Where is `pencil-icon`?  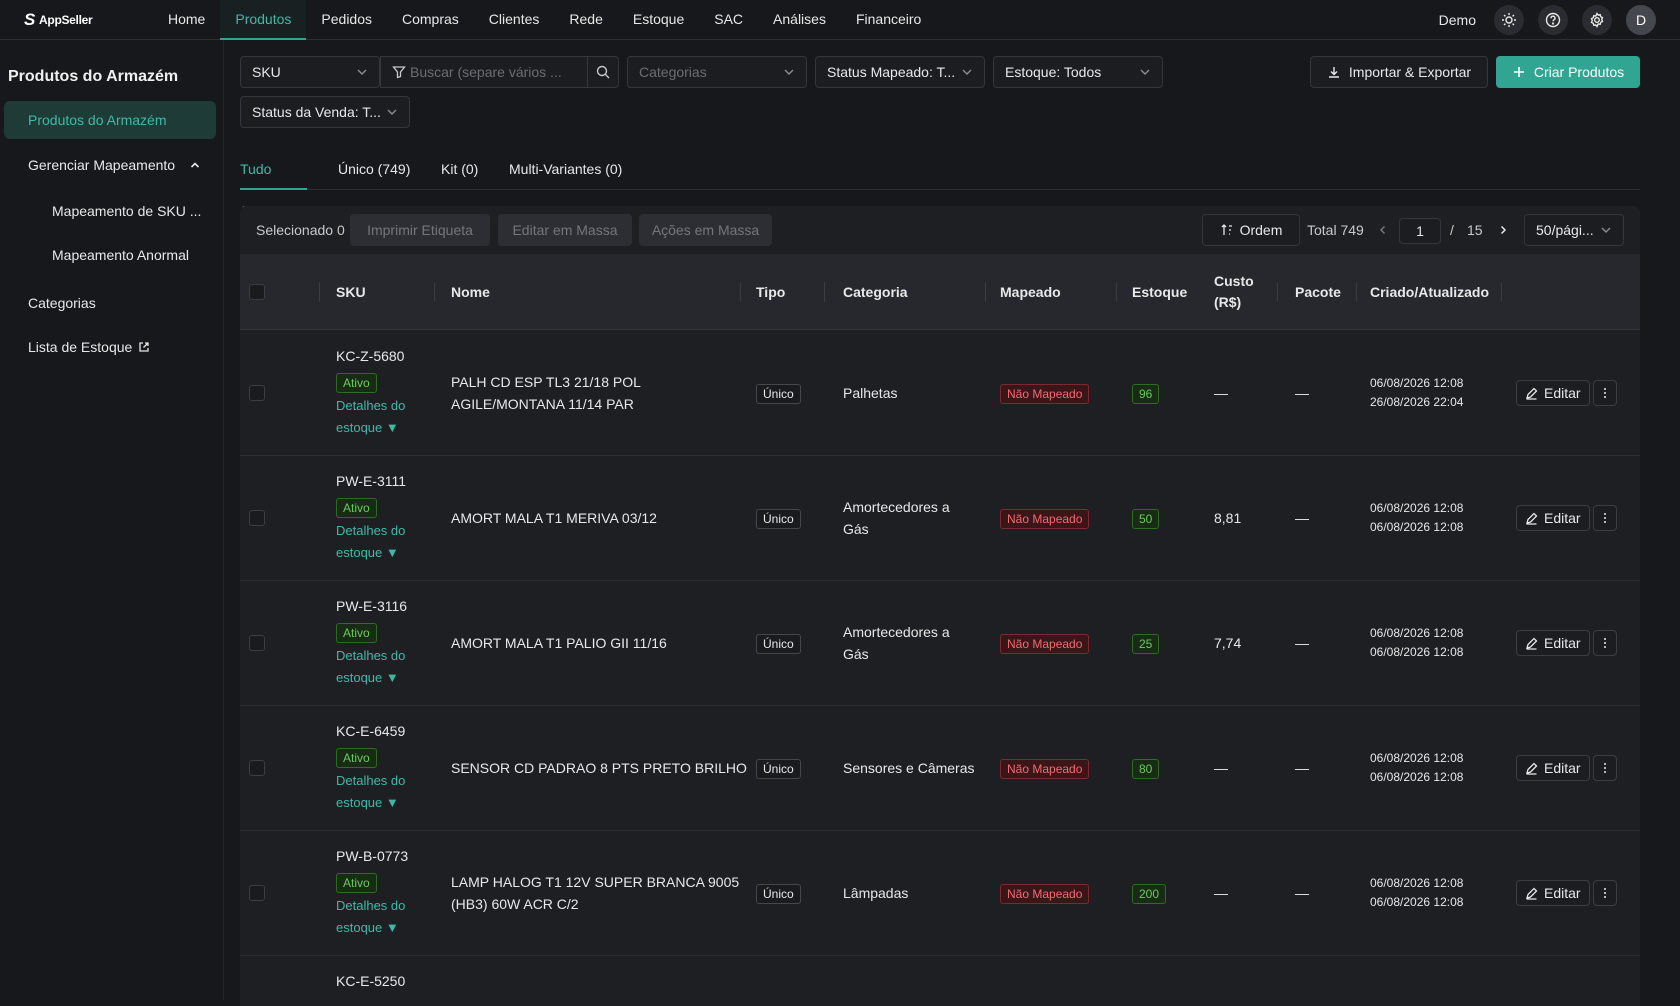 pencil-icon is located at coordinates (1532, 393).